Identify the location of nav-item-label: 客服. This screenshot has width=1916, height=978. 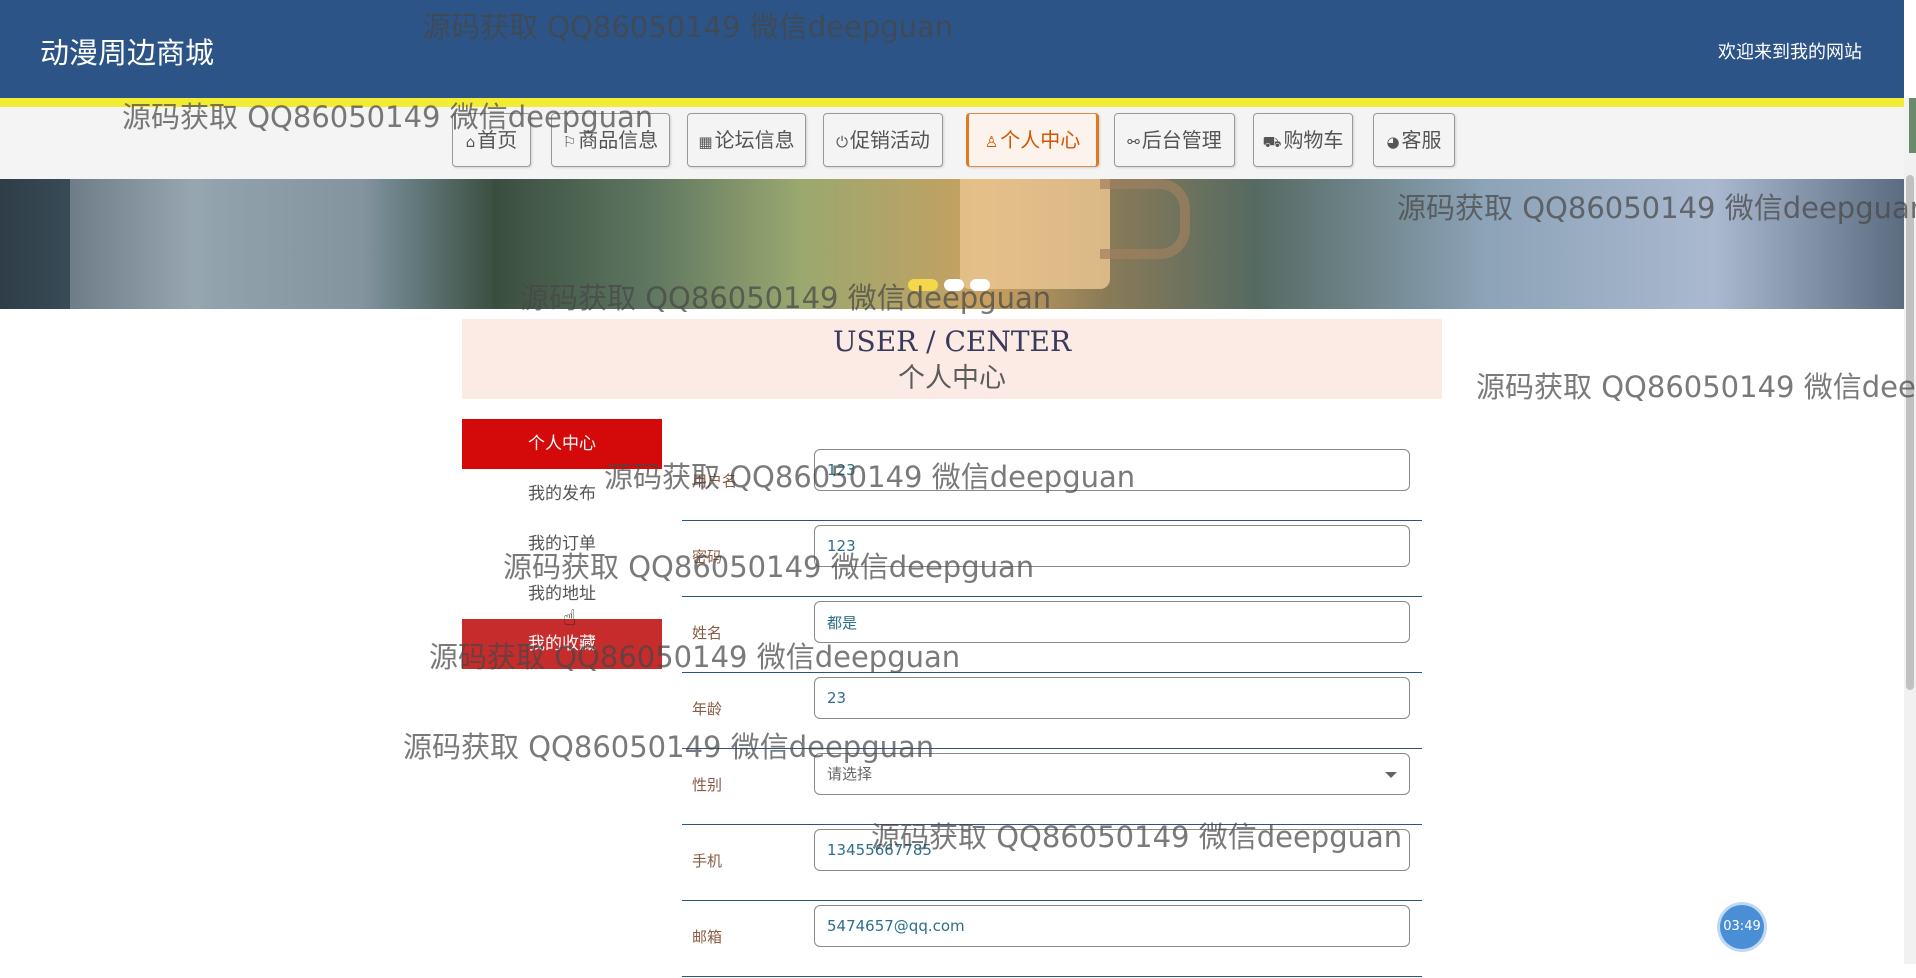
(1421, 140).